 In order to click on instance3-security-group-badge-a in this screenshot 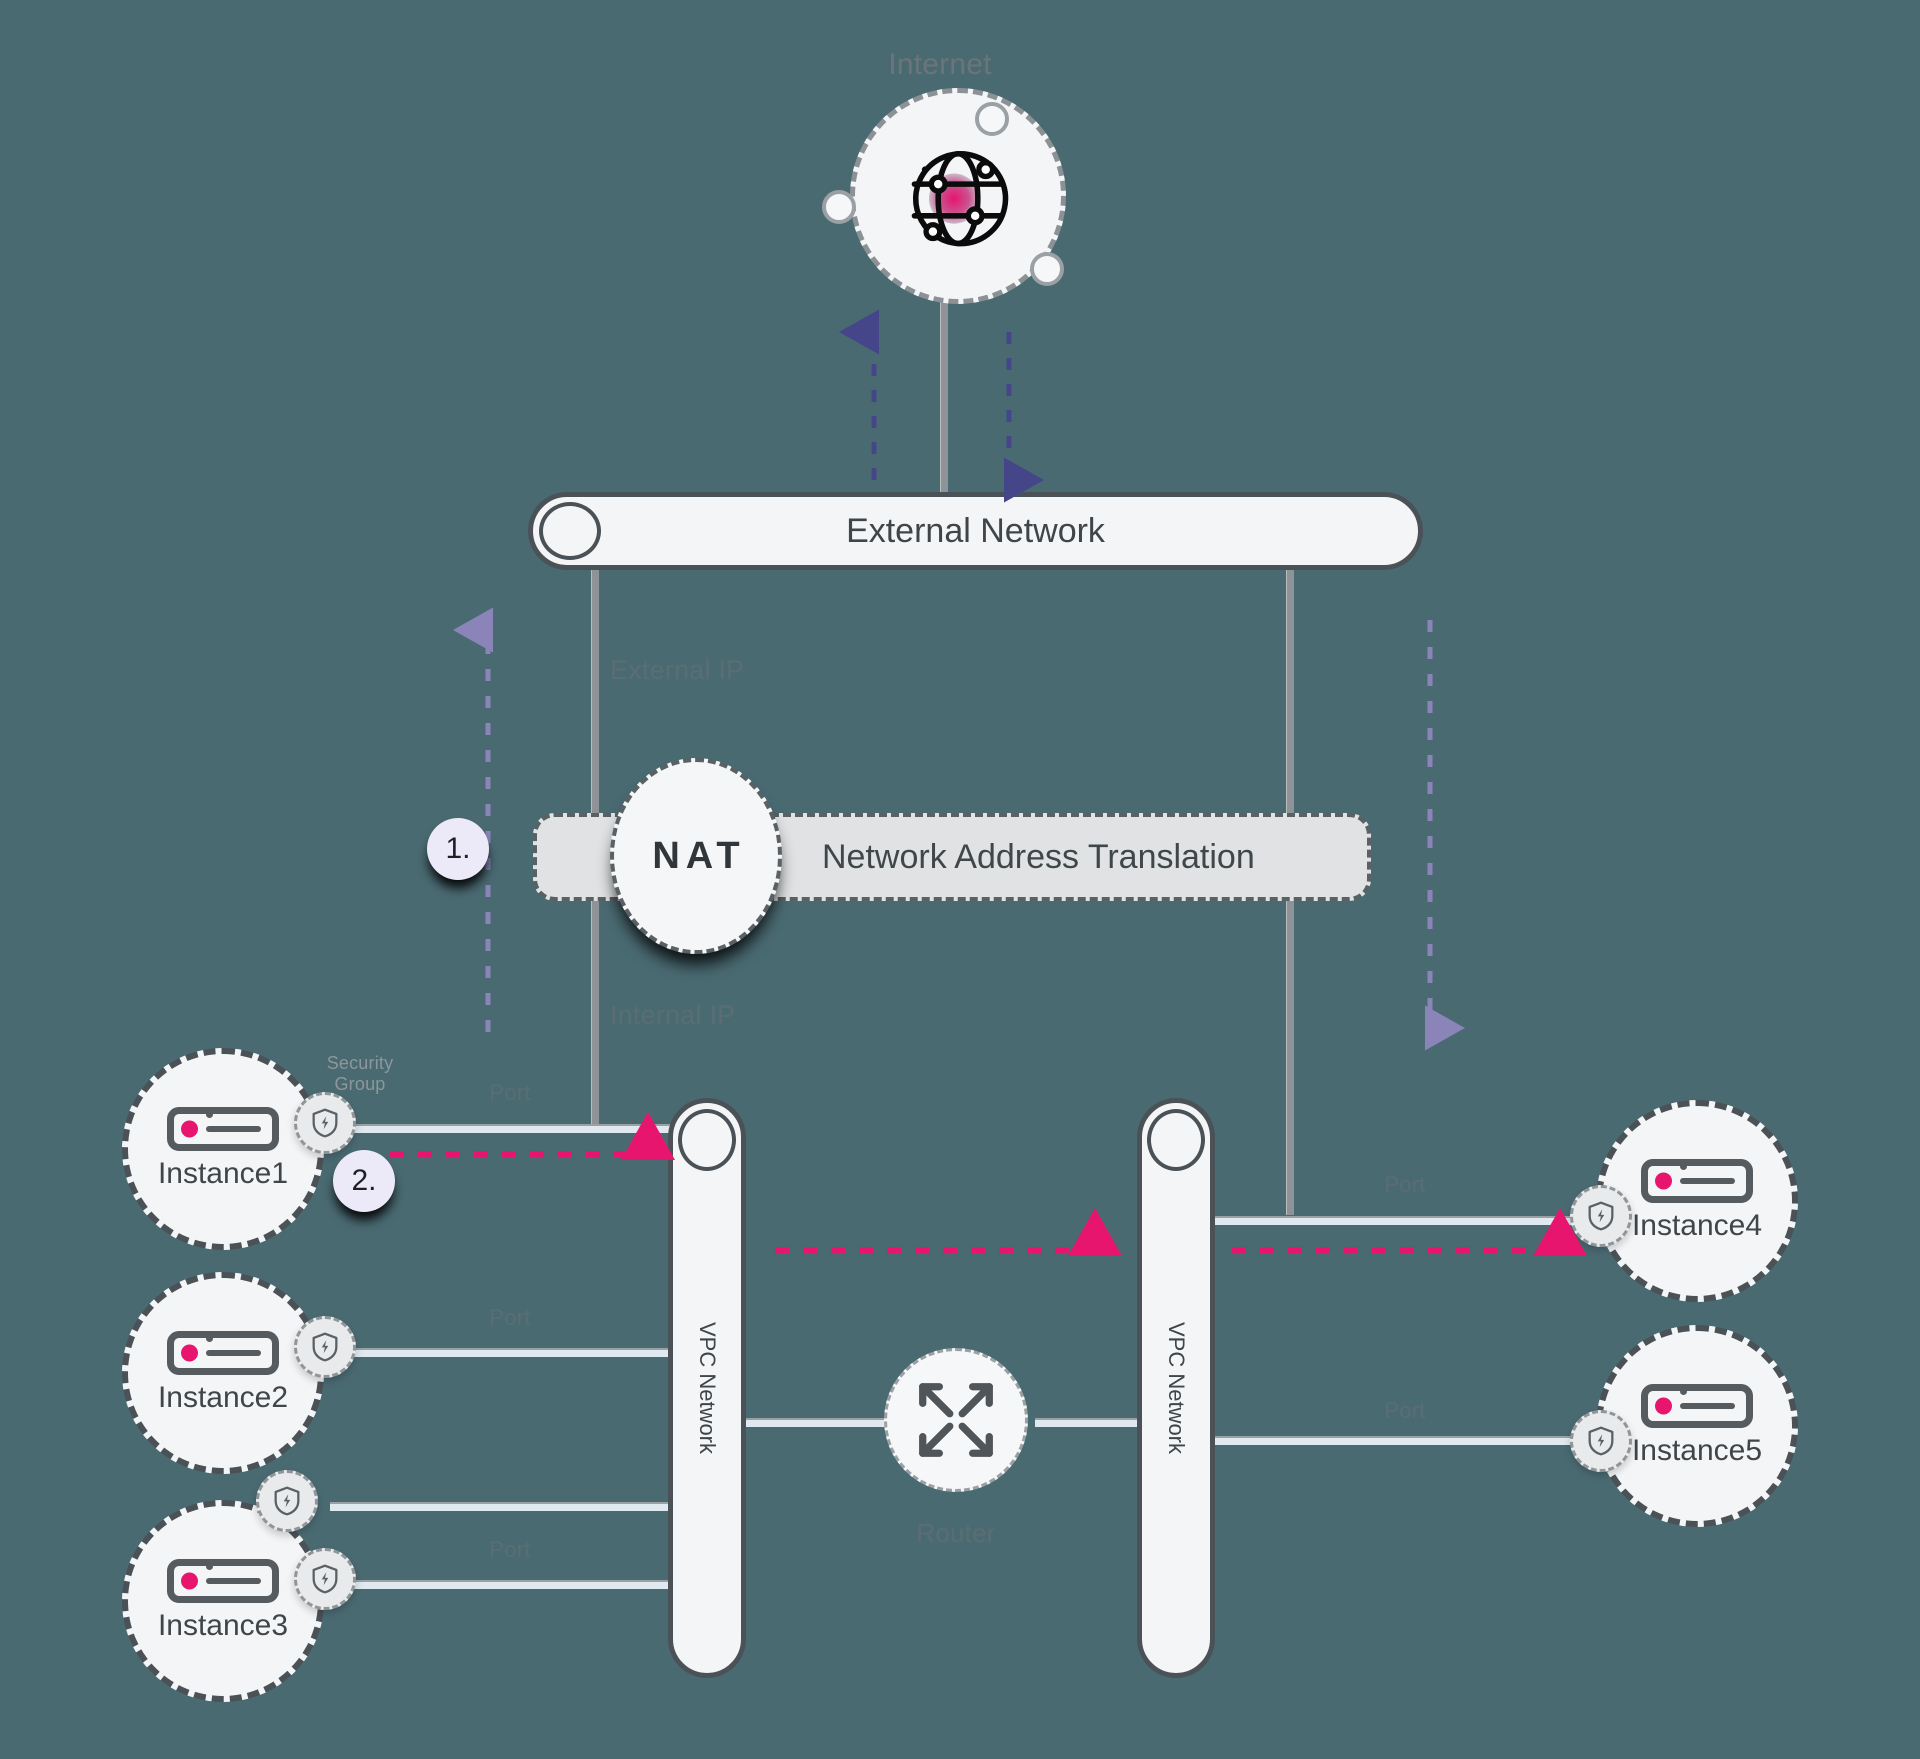, I will do `click(287, 1501)`.